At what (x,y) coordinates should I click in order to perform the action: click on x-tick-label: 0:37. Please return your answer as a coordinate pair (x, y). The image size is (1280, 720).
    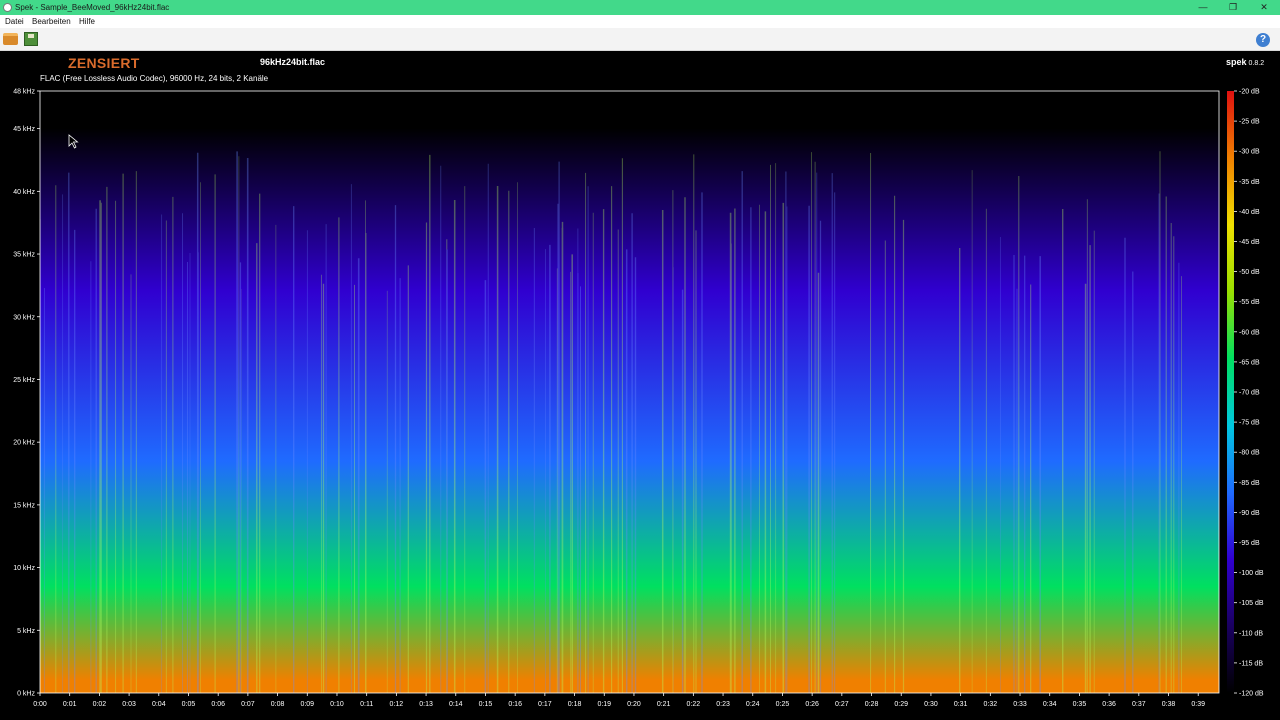
    Looking at the image, I should click on (1139, 704).